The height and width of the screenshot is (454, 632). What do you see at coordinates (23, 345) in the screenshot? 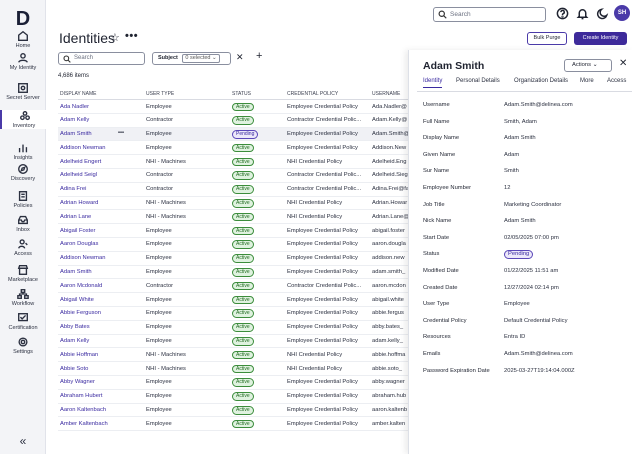
I see `sidebar-item-settings: Settings` at bounding box center [23, 345].